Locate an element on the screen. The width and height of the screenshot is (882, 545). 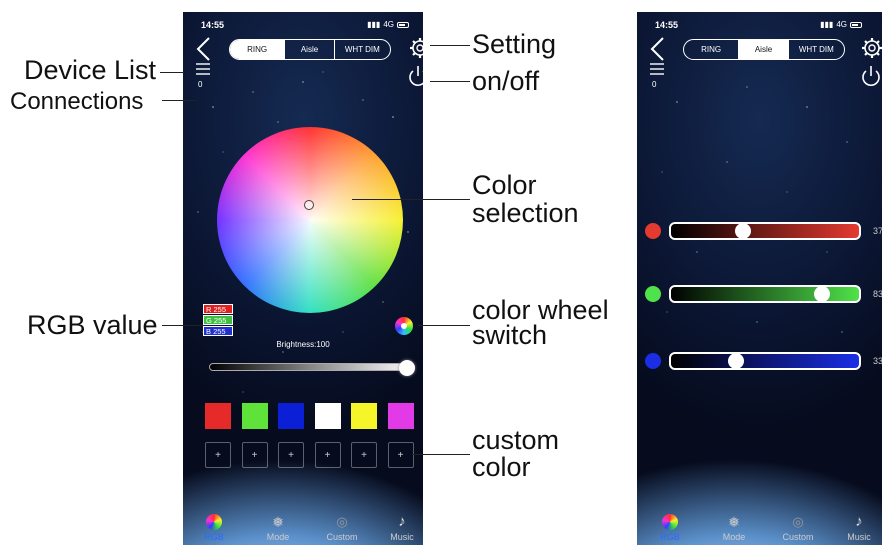
mode-tabs: RING Aisle WHT DIM is located at coordinates (764, 49).